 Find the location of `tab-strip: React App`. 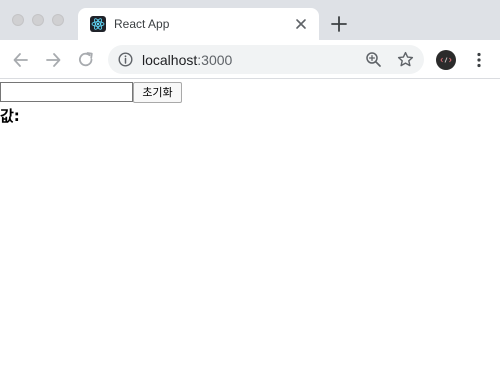

tab-strip: React App is located at coordinates (250, 20).